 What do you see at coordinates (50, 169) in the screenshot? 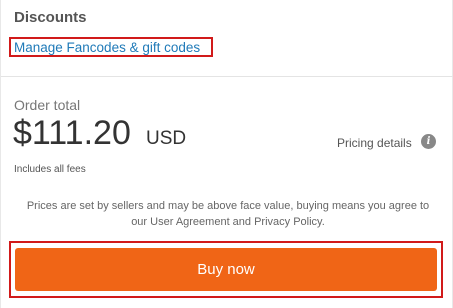
I see `fees-note: Includes all fees` at bounding box center [50, 169].